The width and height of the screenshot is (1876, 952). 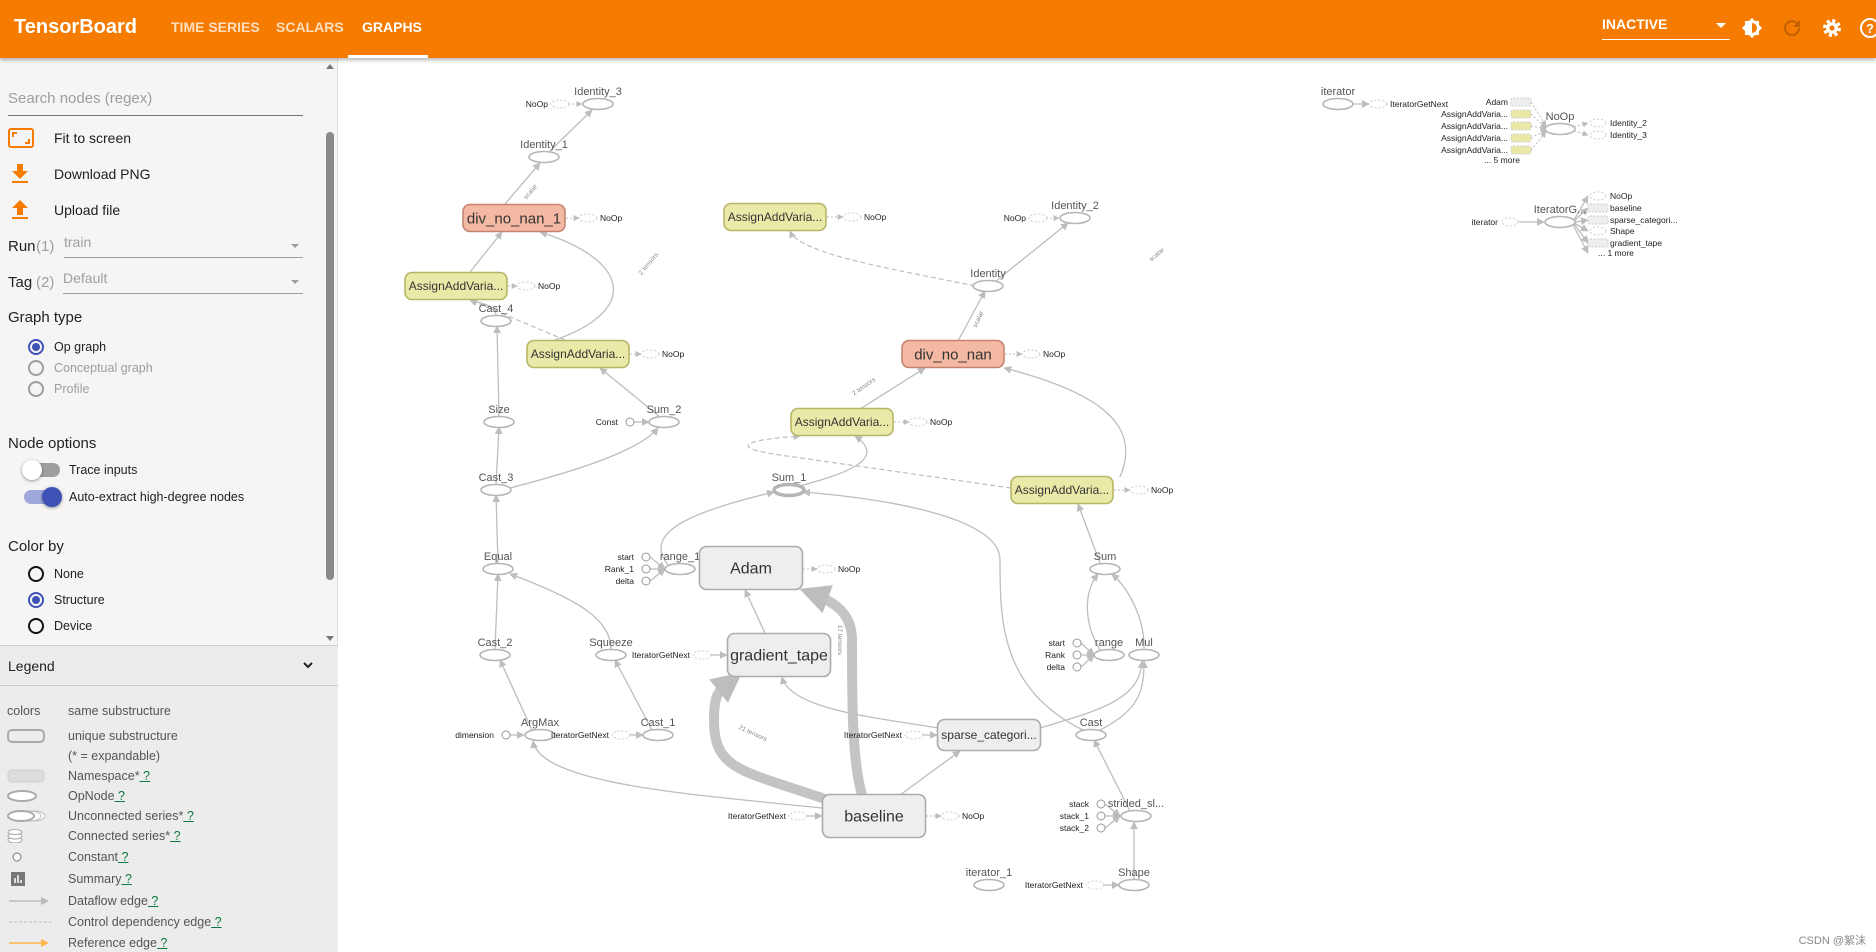 I want to click on radio-color-structure, so click(x=36, y=600).